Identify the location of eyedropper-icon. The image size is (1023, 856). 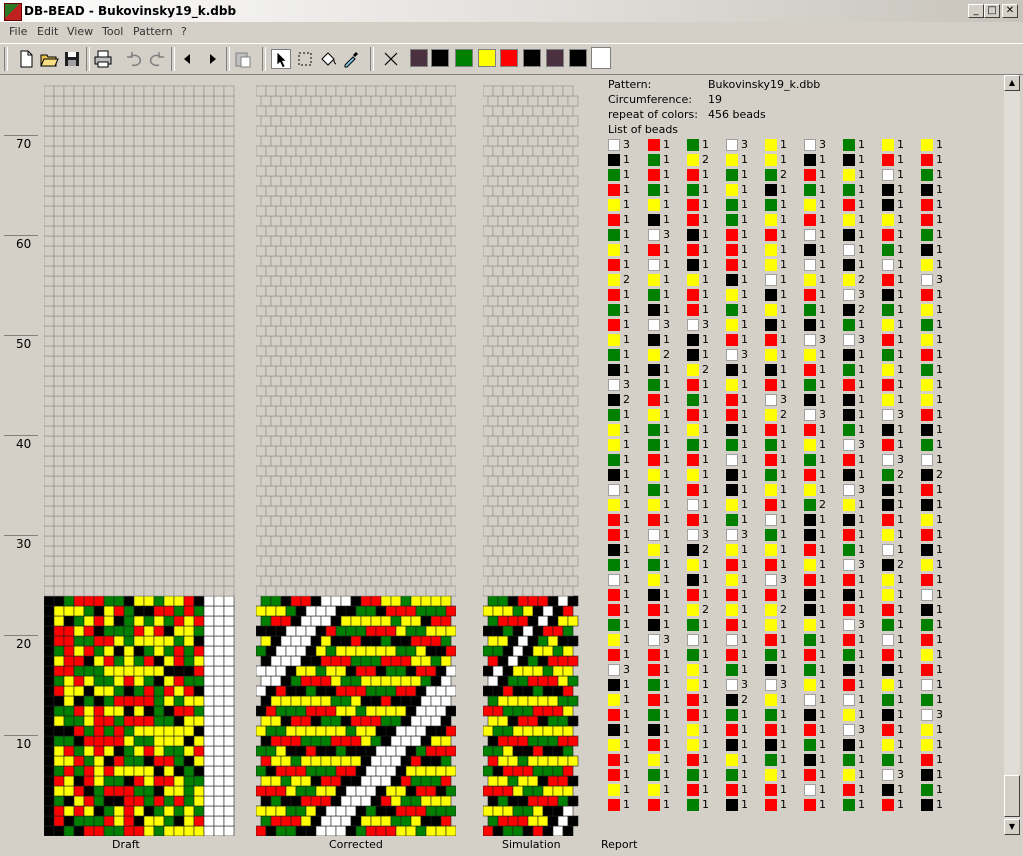
(351, 59).